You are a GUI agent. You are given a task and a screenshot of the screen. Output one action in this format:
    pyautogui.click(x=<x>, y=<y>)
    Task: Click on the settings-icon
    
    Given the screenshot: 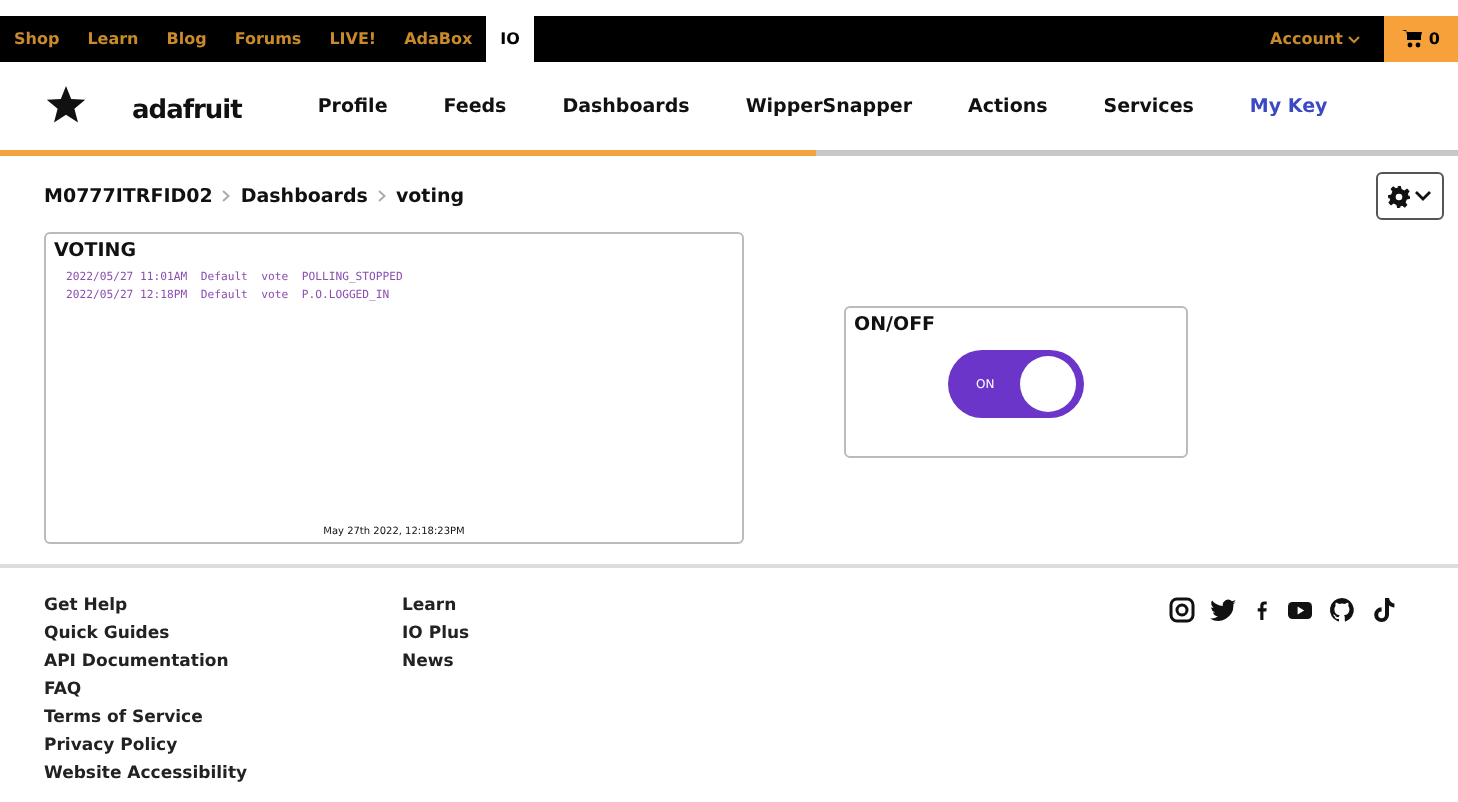 What is the action you would take?
    pyautogui.click(x=1399, y=196)
    